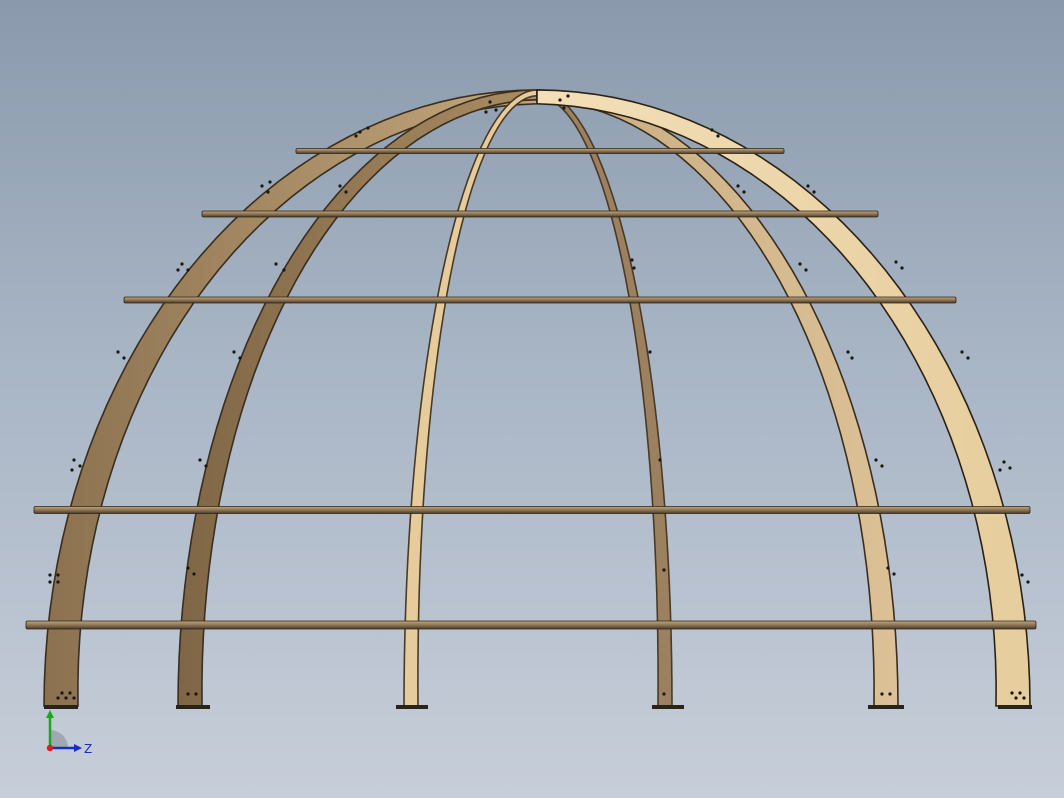 The width and height of the screenshot is (1064, 798). I want to click on base-plates, so click(538, 707).